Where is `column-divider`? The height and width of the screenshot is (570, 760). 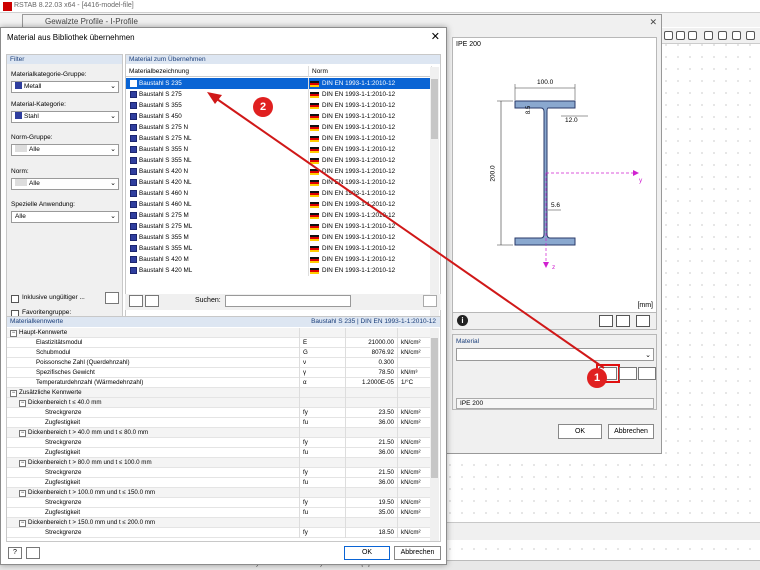
column-divider is located at coordinates (308, 226).